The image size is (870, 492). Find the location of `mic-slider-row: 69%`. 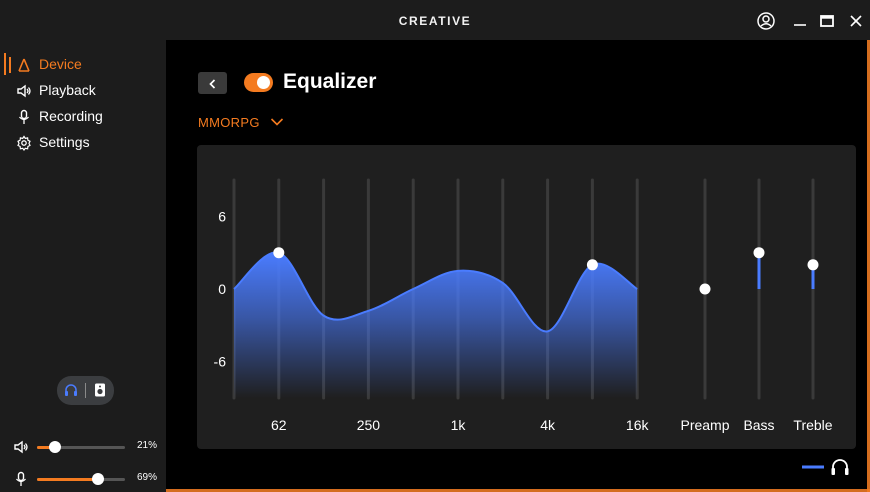

mic-slider-row: 69% is located at coordinates (83, 479).